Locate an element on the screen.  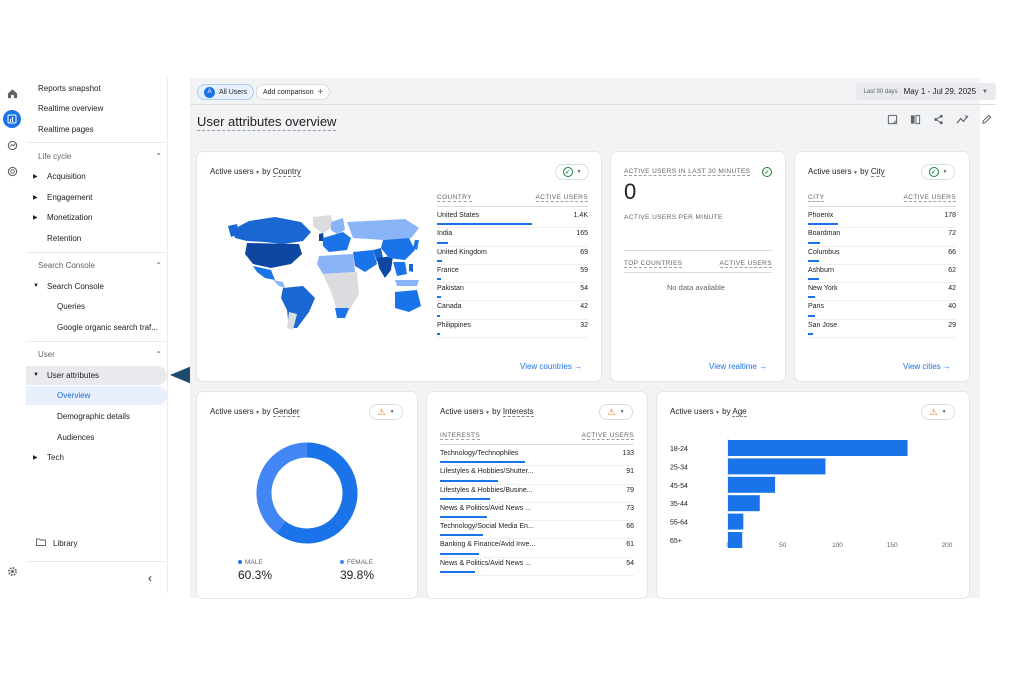
home-icon is located at coordinates (12, 93).